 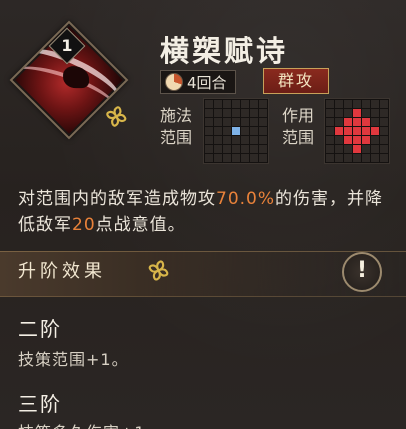 I want to click on skill-icon-frame: 1, so click(x=69, y=80).